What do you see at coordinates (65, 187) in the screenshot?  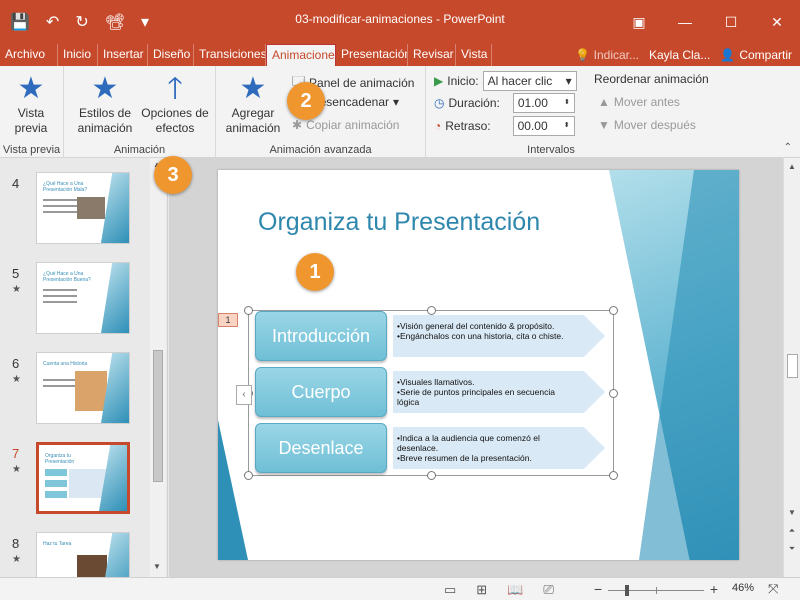 I see `thumbnail-title: ¿Qué Hace a Una Presentación Mala?` at bounding box center [65, 187].